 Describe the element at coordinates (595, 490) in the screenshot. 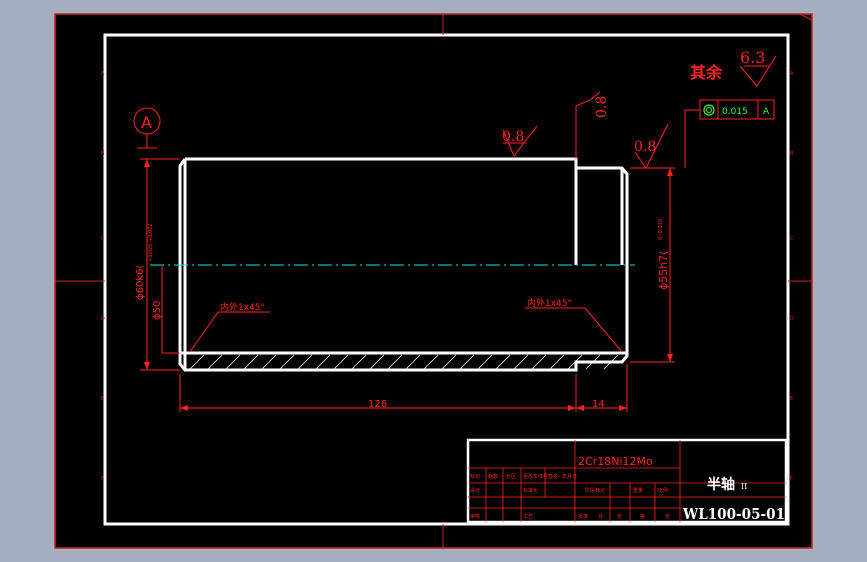

I see `title-cell: 阶段标记` at that location.